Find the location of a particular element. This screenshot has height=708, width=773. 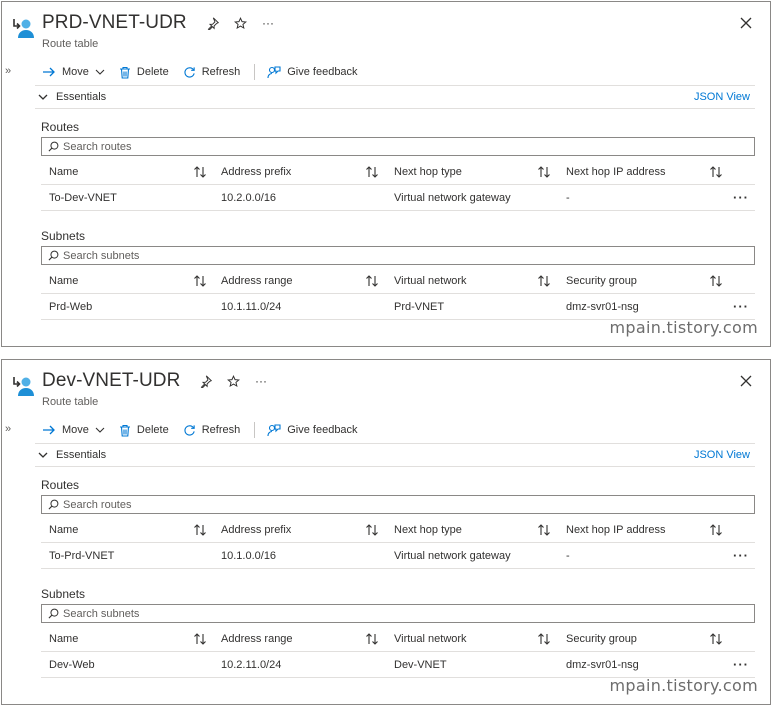

move-label: Move is located at coordinates (75, 72).